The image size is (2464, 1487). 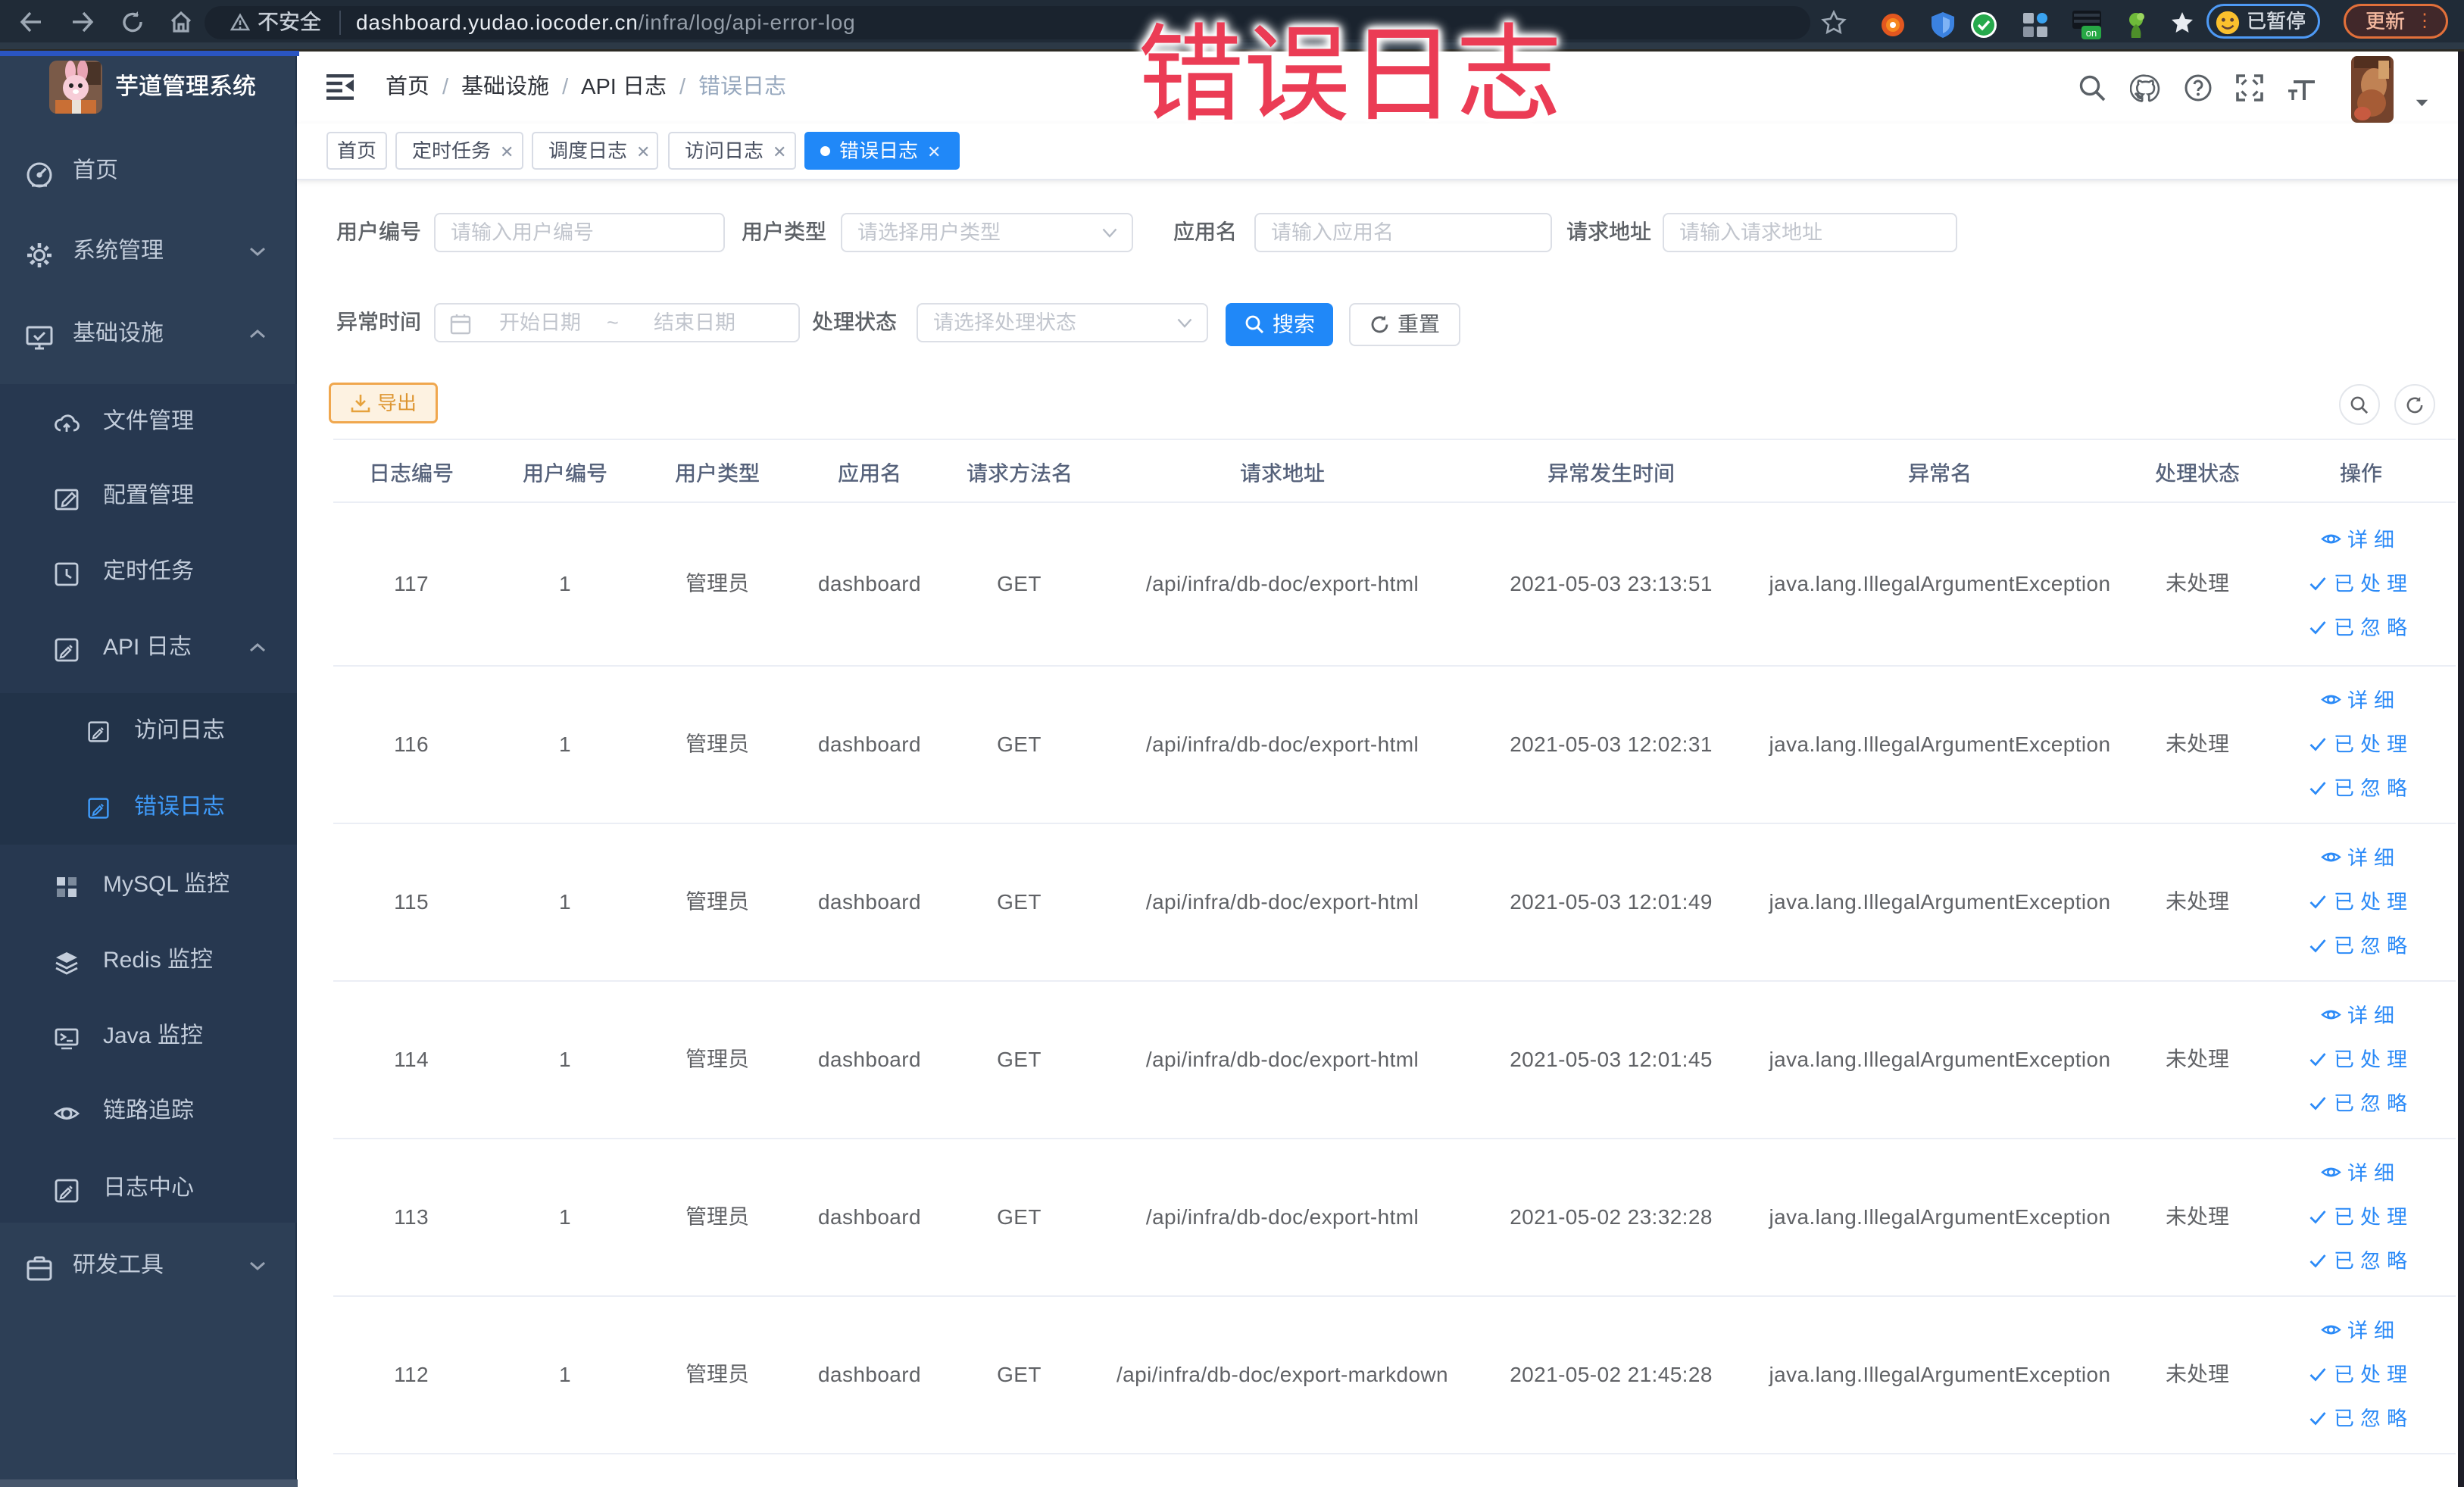 I want to click on svg-text: on, so click(x=2091, y=33).